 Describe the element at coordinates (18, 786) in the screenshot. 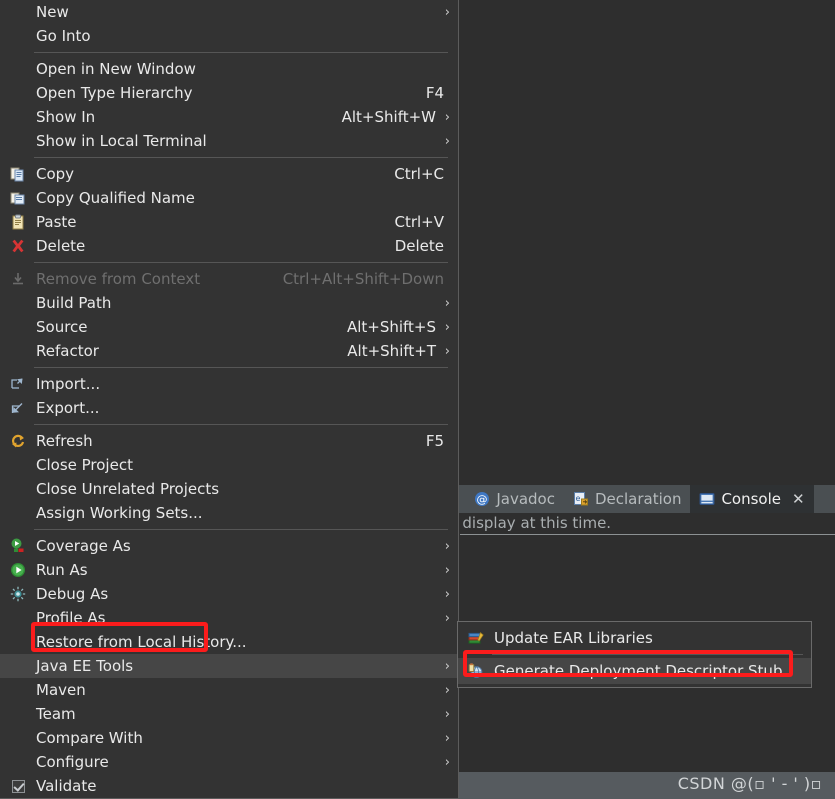

I see `checkbox-checked-icon` at that location.